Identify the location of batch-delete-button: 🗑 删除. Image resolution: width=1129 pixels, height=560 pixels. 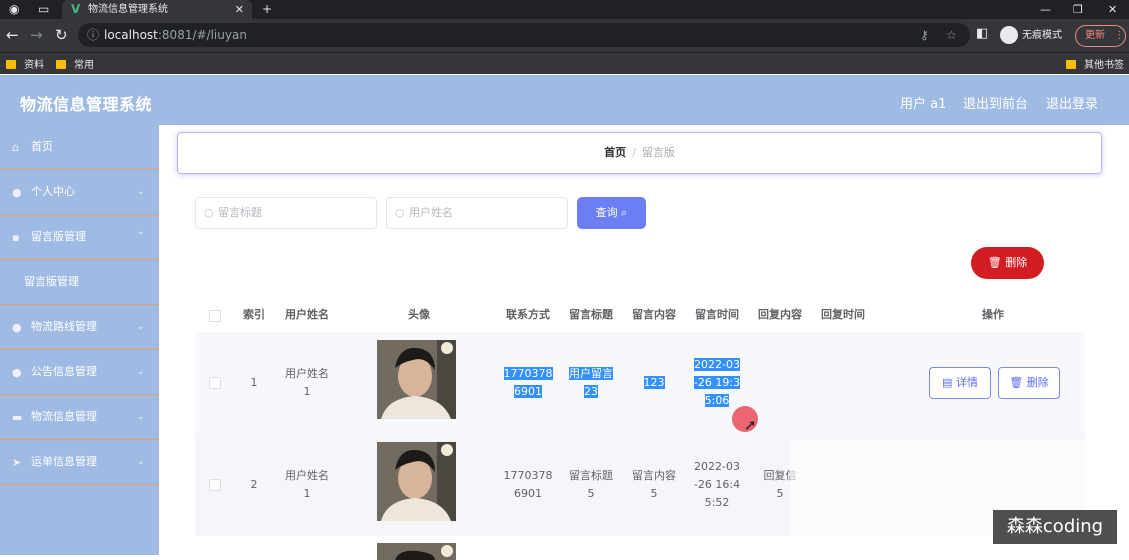
(1007, 263).